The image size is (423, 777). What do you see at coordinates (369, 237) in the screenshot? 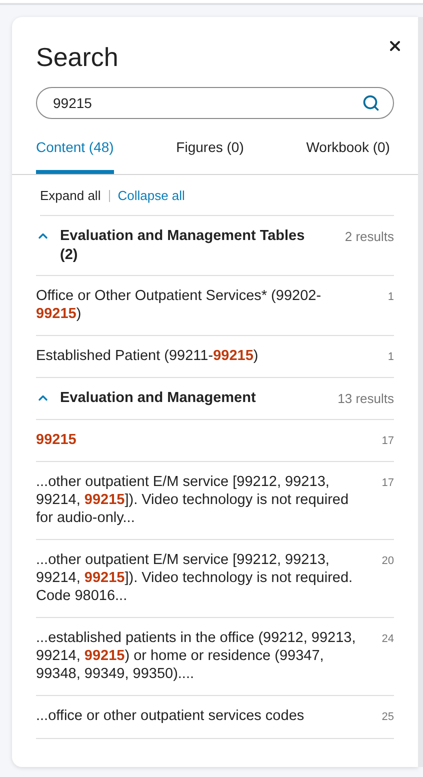
I see `result-count: 2 results` at bounding box center [369, 237].